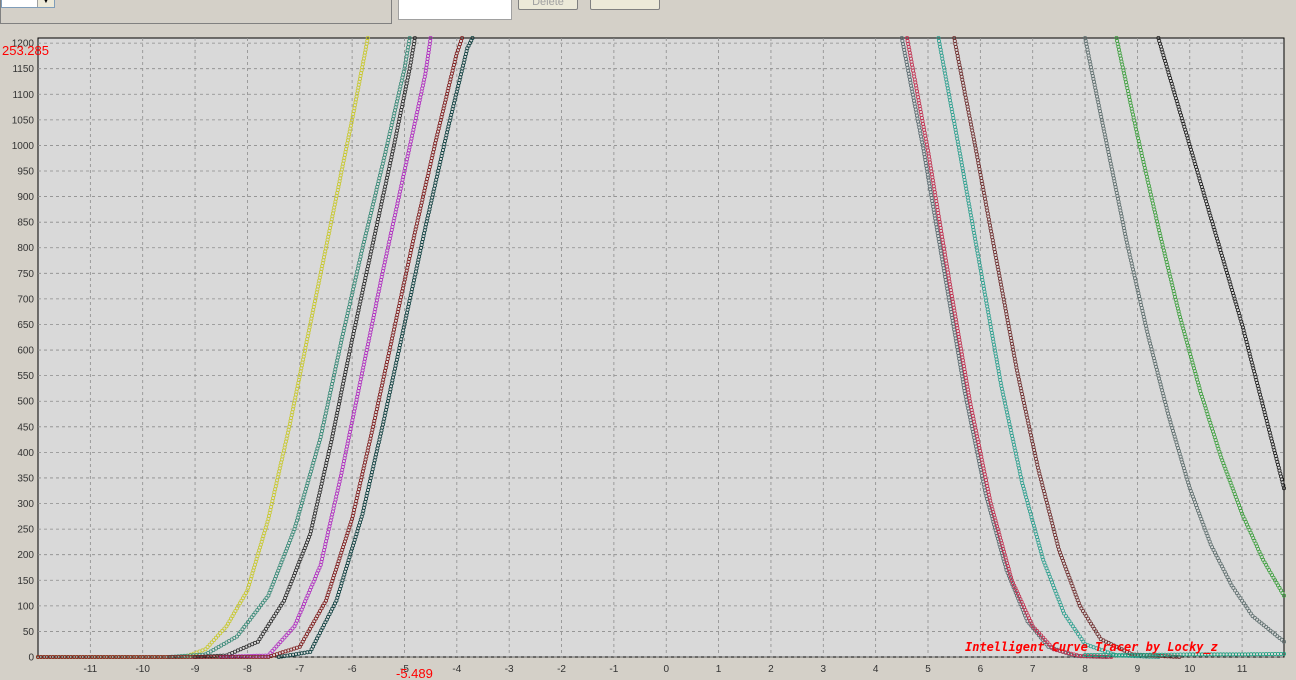 The height and width of the screenshot is (680, 1296). What do you see at coordinates (928, 669) in the screenshot?
I see `x-tick-label: 5` at bounding box center [928, 669].